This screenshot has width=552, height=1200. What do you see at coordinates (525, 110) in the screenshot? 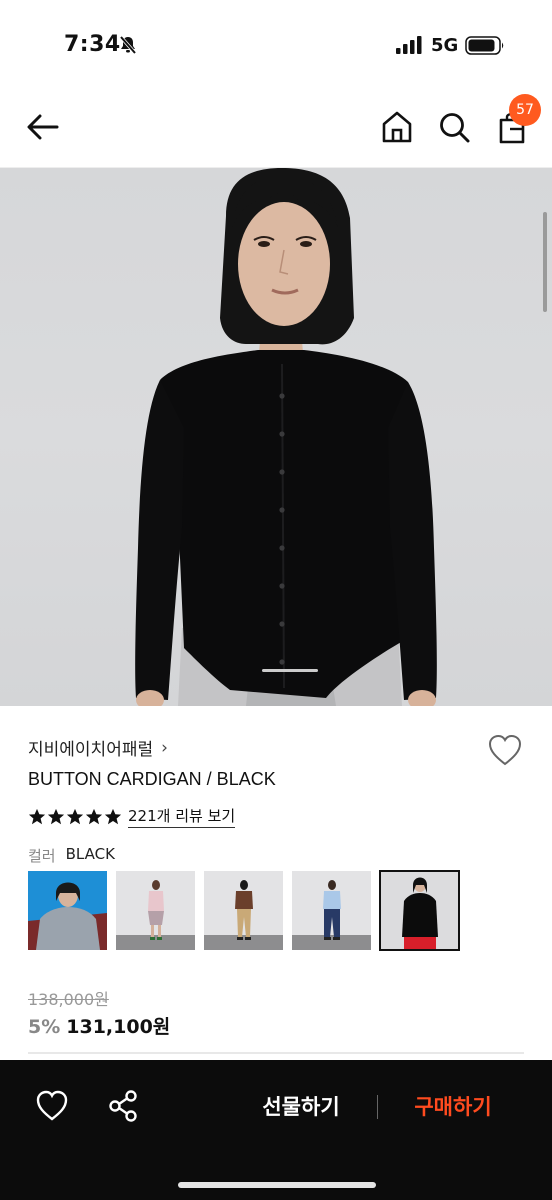
I see `cart-count-badge: 57` at bounding box center [525, 110].